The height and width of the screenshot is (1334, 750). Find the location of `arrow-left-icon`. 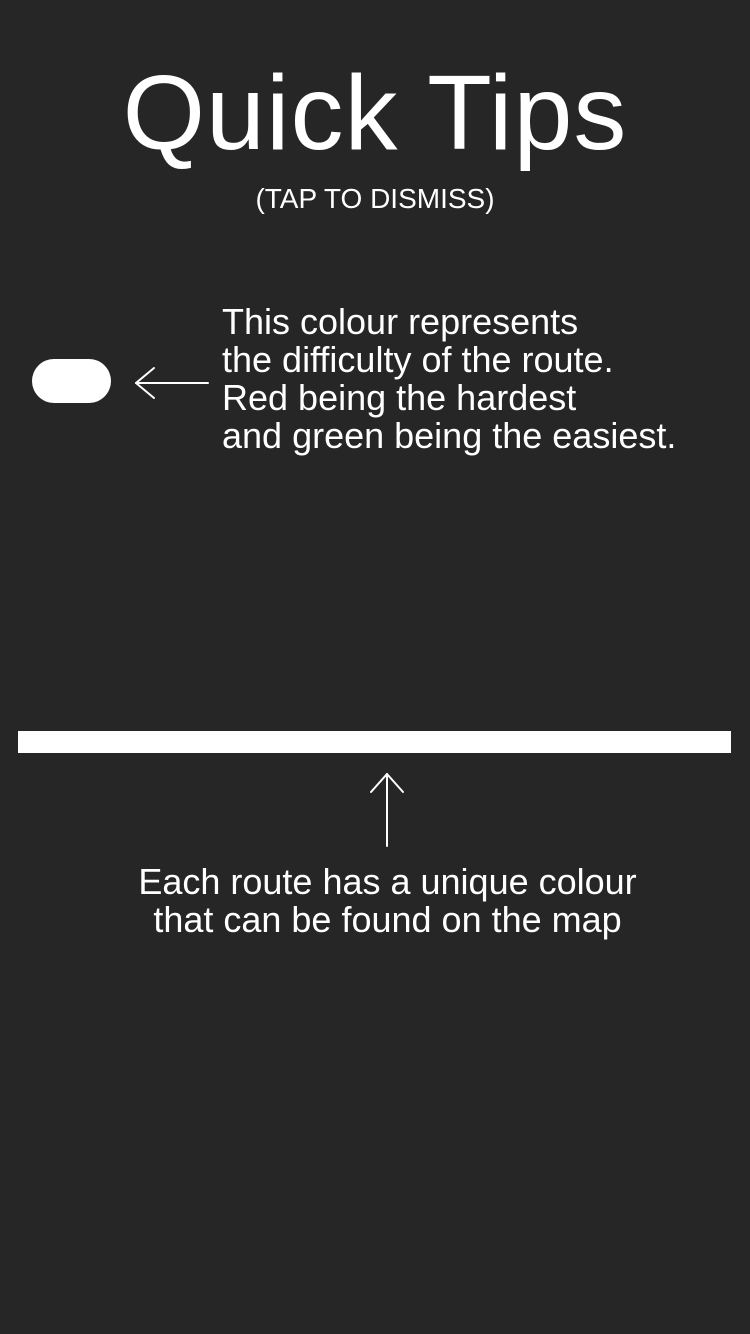

arrow-left-icon is located at coordinates (172, 383).